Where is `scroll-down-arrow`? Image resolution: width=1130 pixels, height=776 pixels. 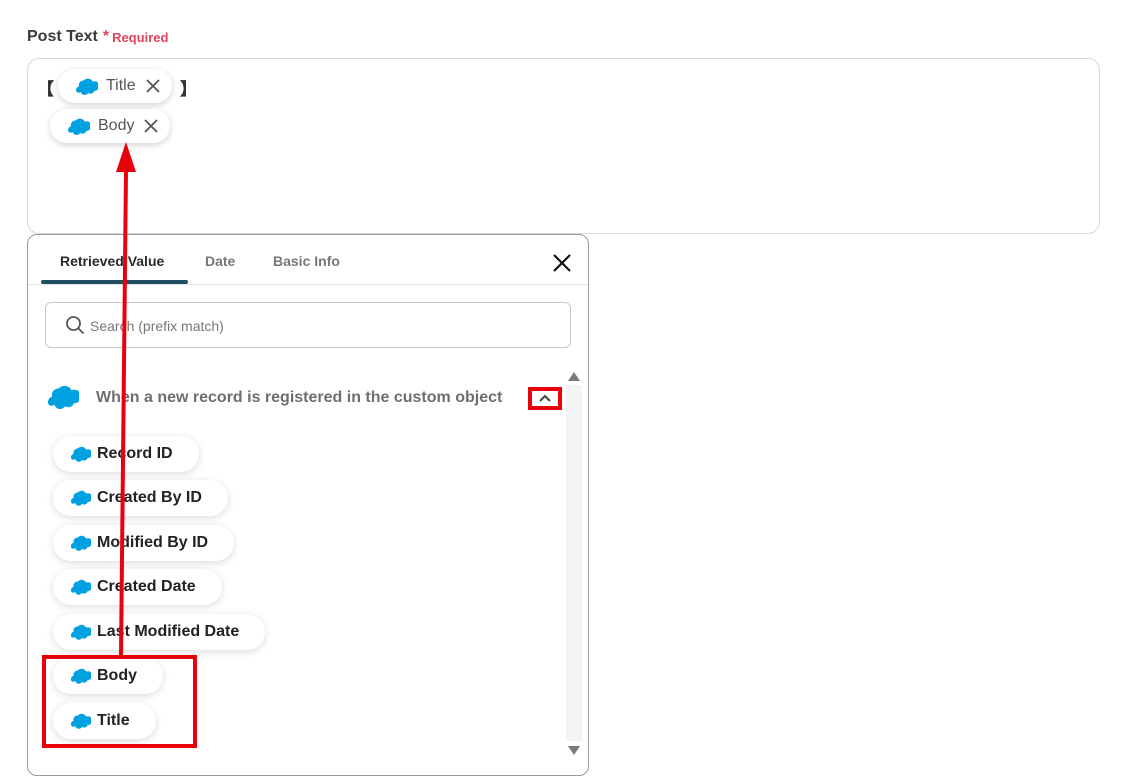
scroll-down-arrow is located at coordinates (574, 750).